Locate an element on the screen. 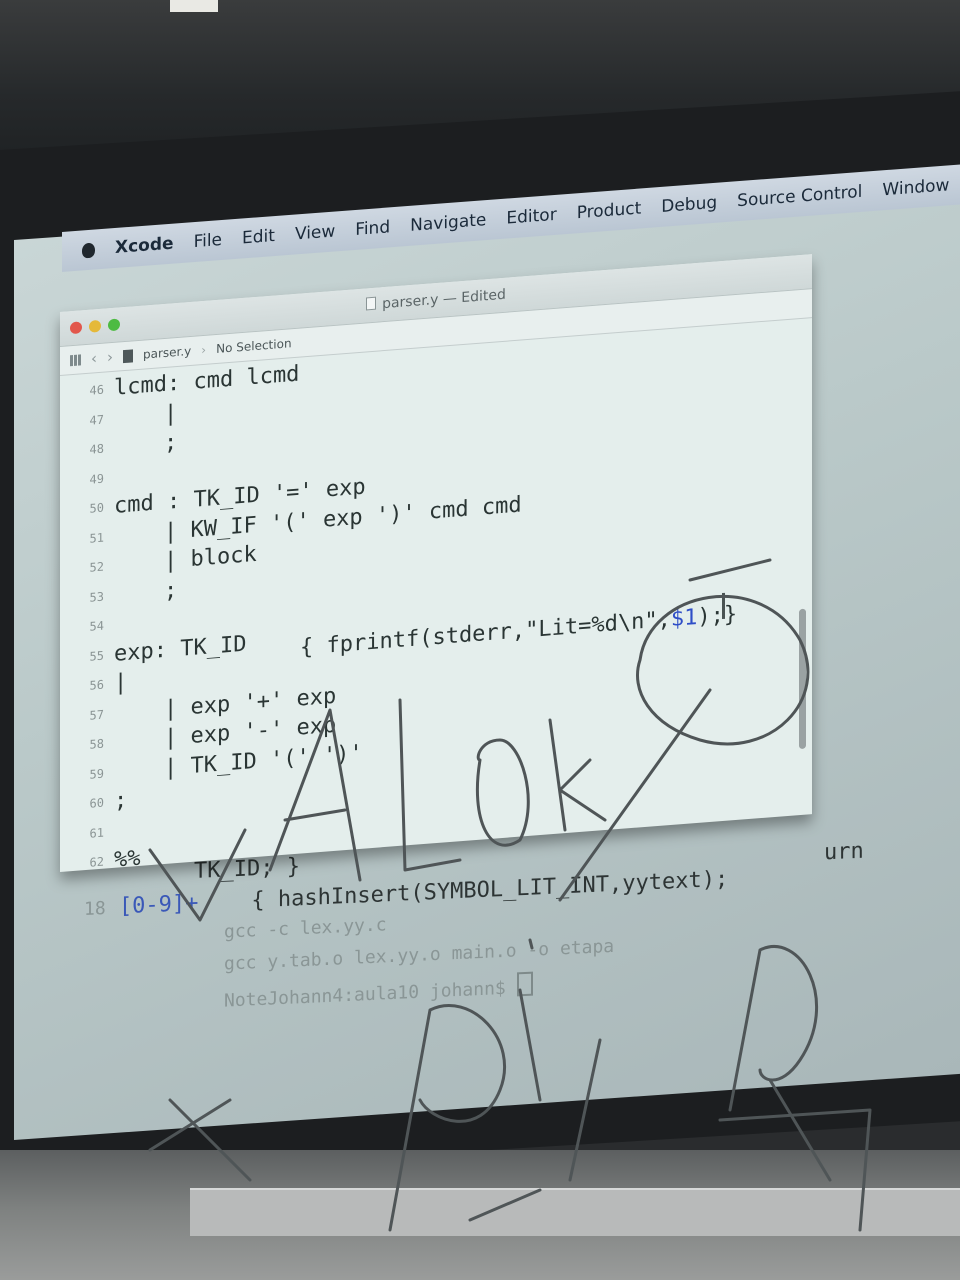 The image size is (960, 1280). terminal-tail: urn is located at coordinates (844, 852).